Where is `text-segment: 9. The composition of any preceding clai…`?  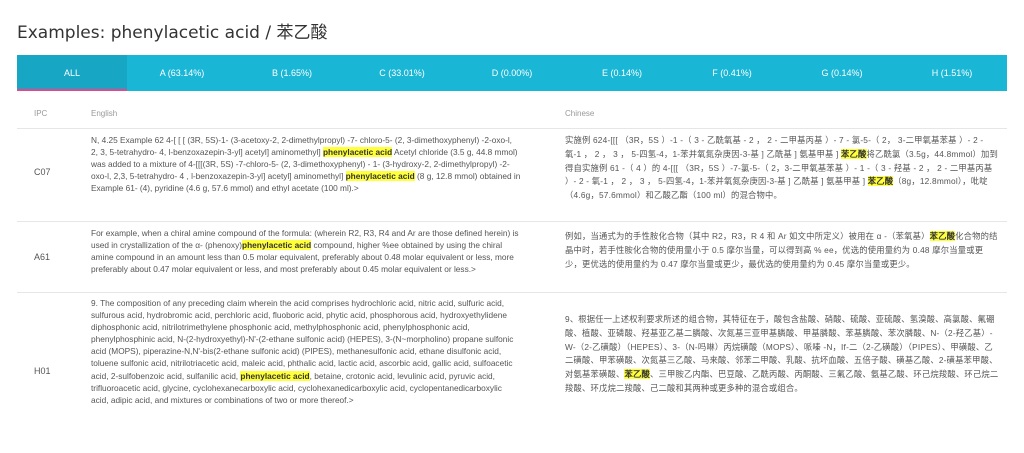 text-segment: 9. The composition of any preceding clai… is located at coordinates (302, 339).